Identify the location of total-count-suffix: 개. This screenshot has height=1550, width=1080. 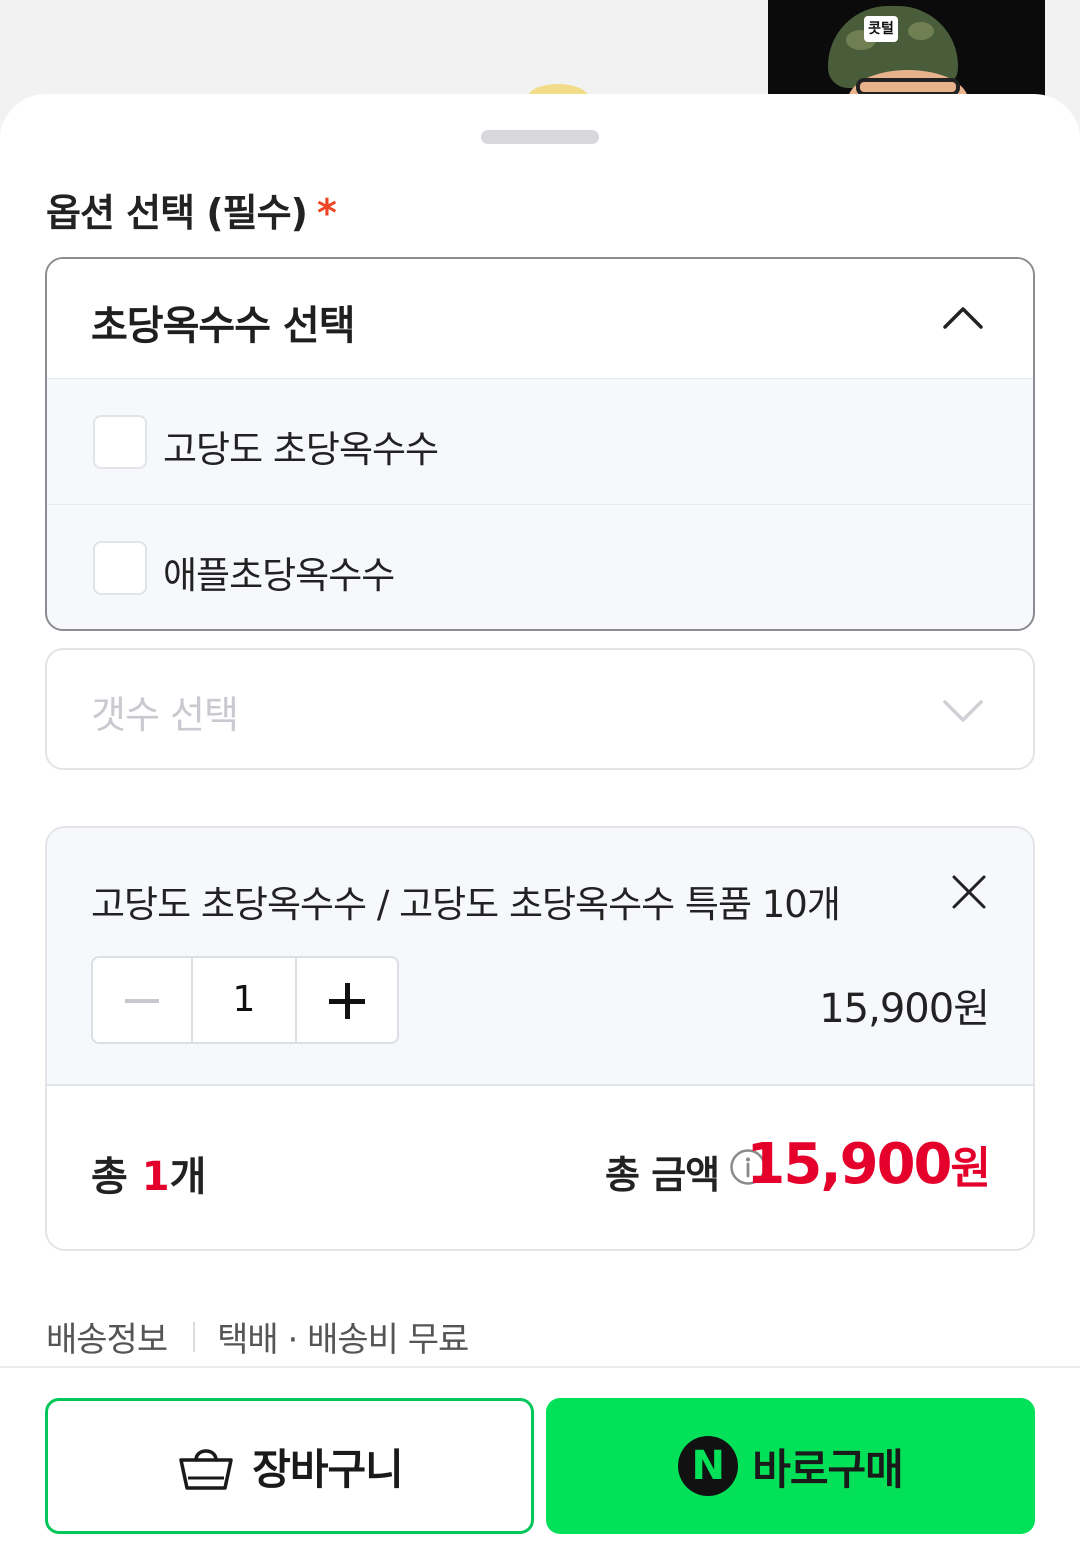
(188, 1177).